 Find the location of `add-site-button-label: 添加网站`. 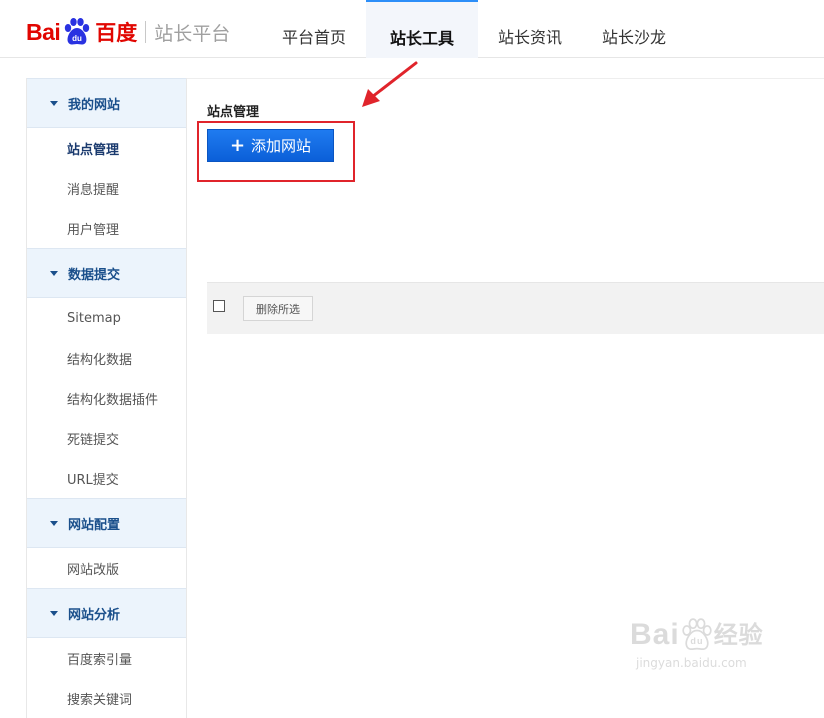

add-site-button-label: 添加网站 is located at coordinates (281, 146).